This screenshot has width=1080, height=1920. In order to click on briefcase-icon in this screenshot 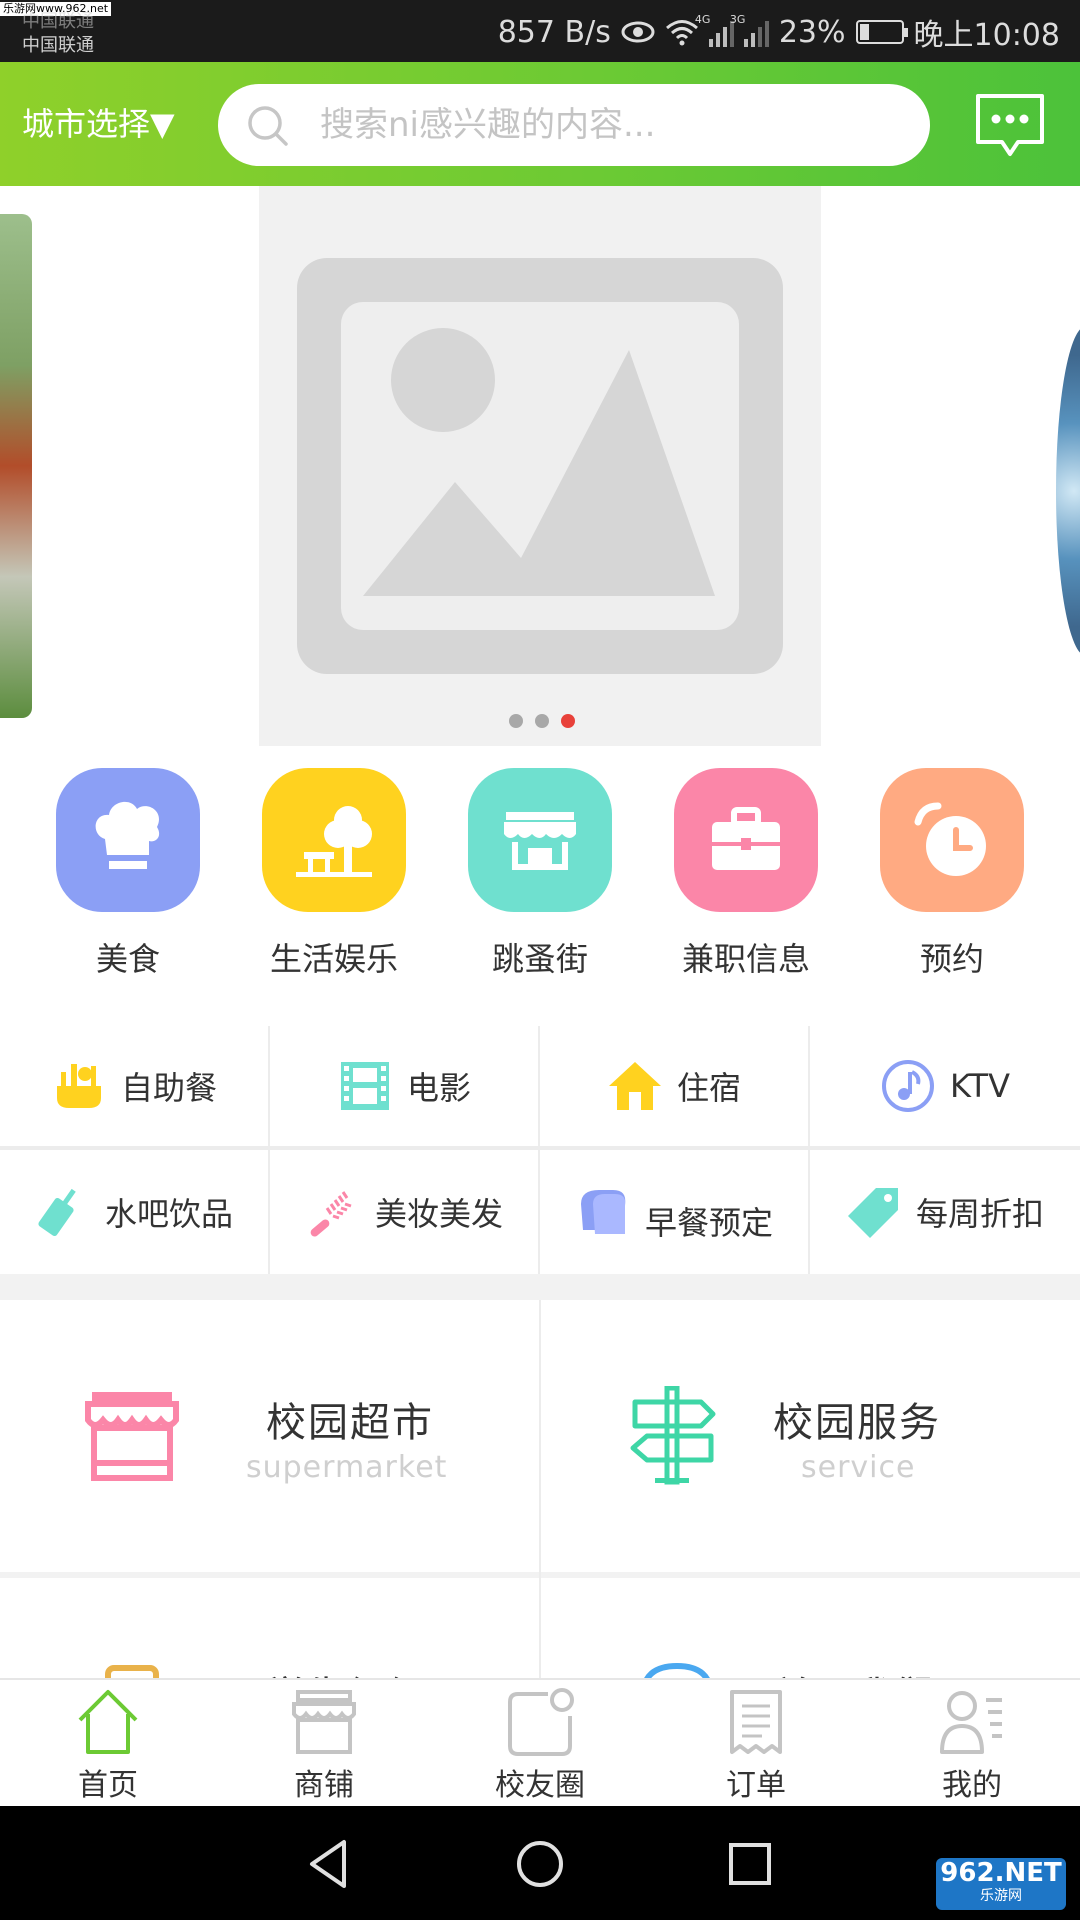, I will do `click(746, 840)`.